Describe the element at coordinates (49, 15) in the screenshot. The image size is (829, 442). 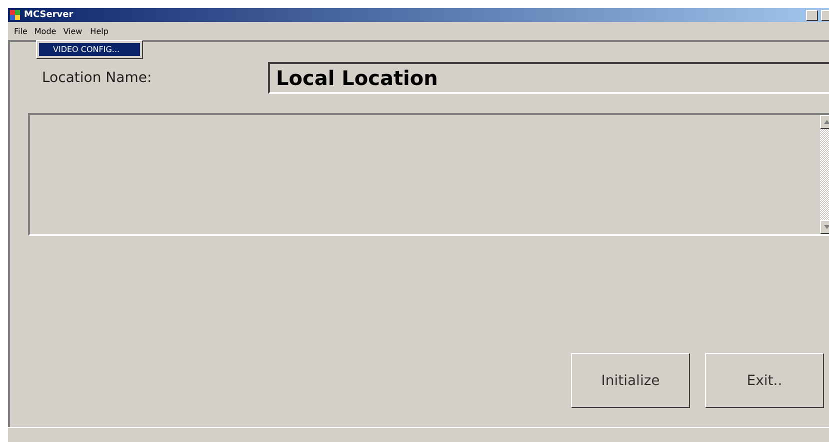
I see `window-title: MCServer` at that location.